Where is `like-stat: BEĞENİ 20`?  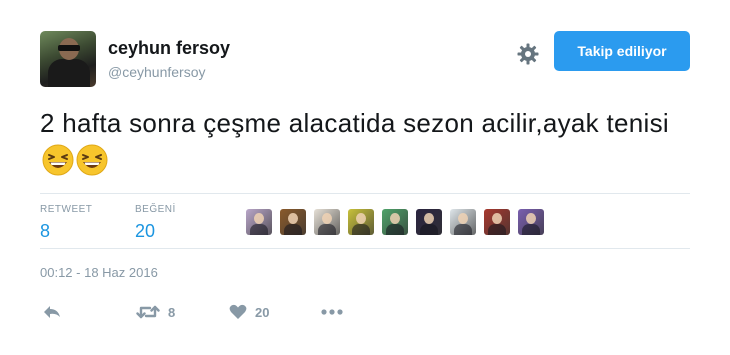
like-stat: BEĞENİ 20 is located at coordinates (155, 223).